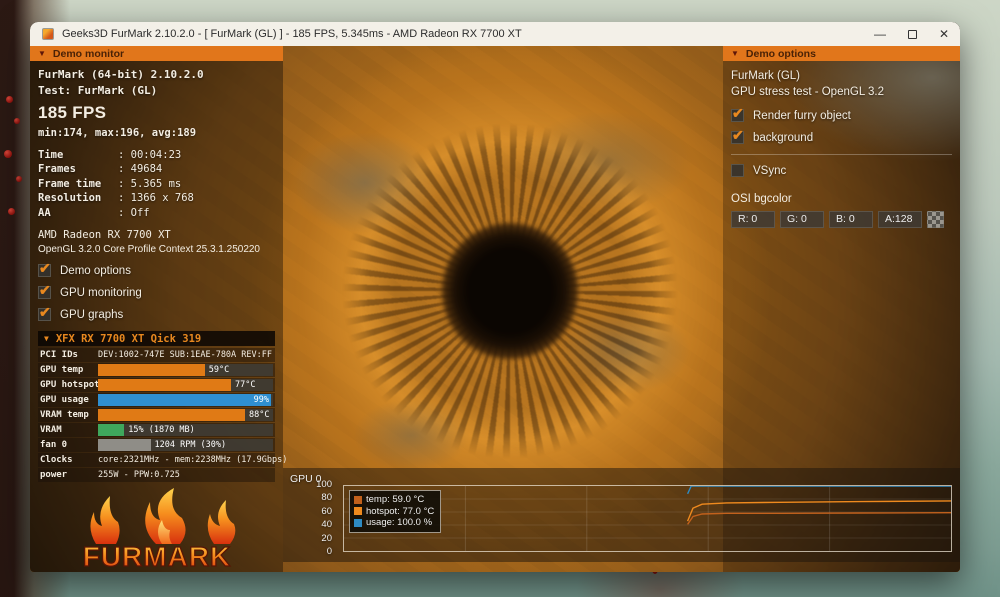  What do you see at coordinates (70, 183) in the screenshot?
I see `stat-label: Frame time` at bounding box center [70, 183].